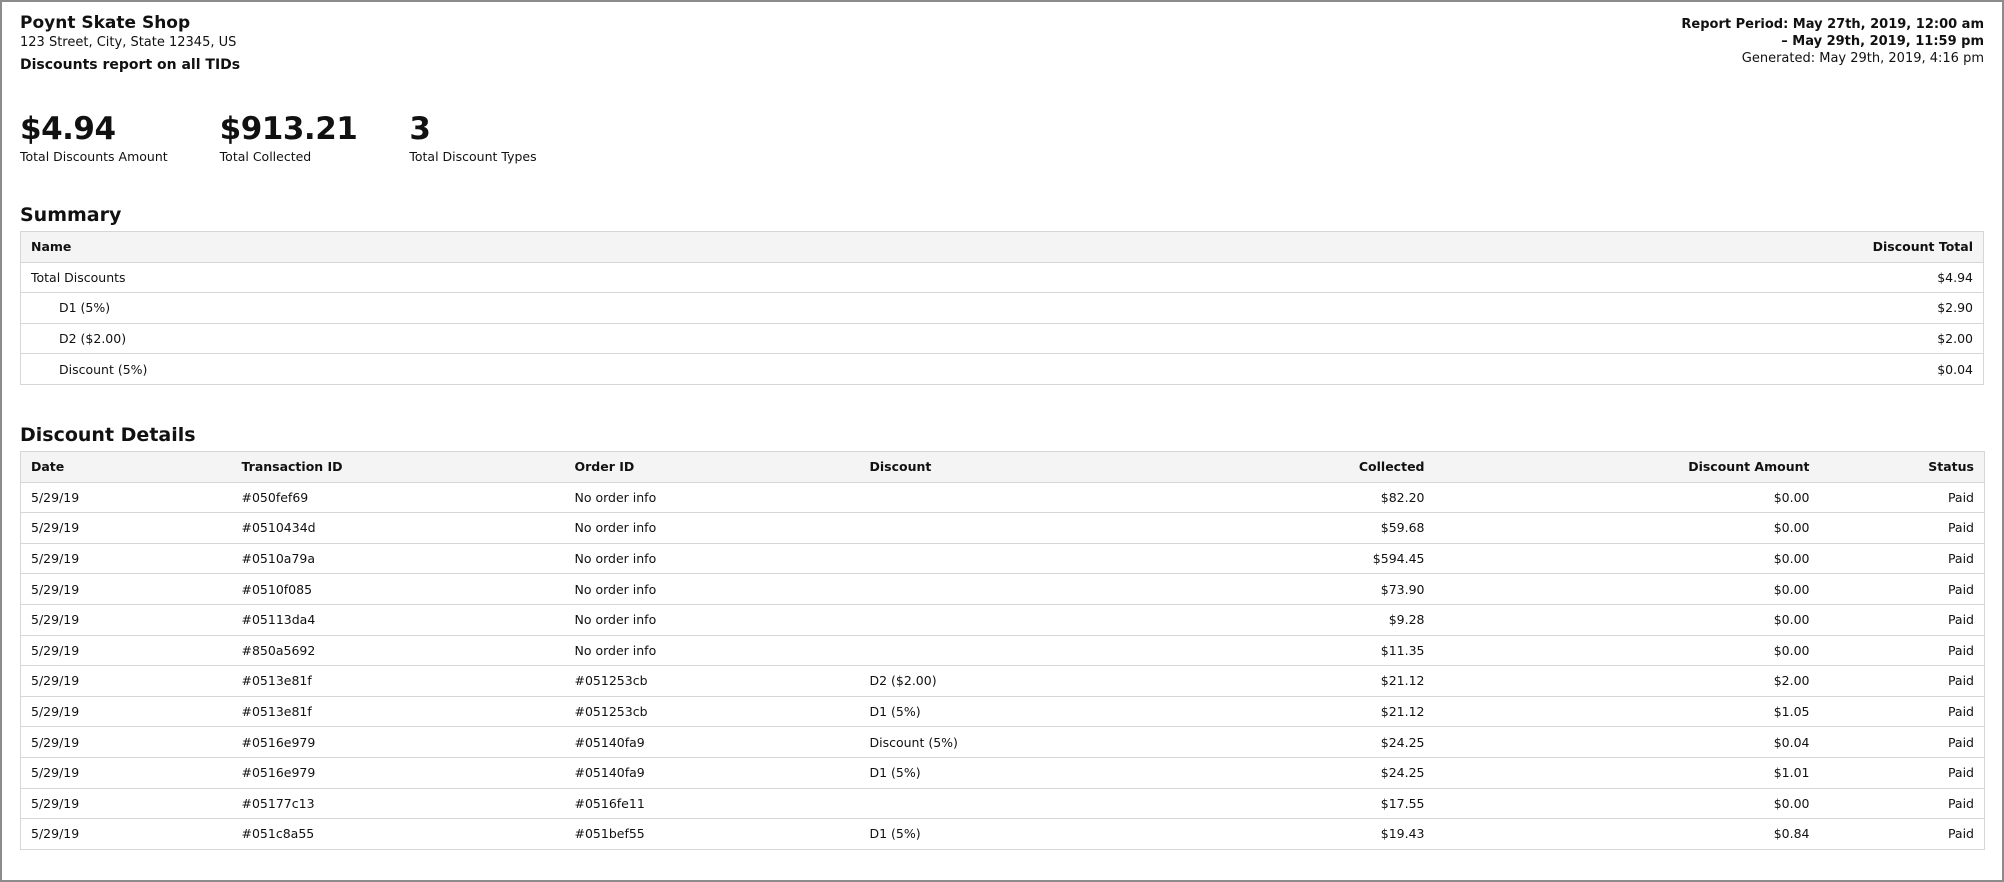  What do you see at coordinates (278, 620) in the screenshot?
I see `cell-transaction-id: #05113da4` at bounding box center [278, 620].